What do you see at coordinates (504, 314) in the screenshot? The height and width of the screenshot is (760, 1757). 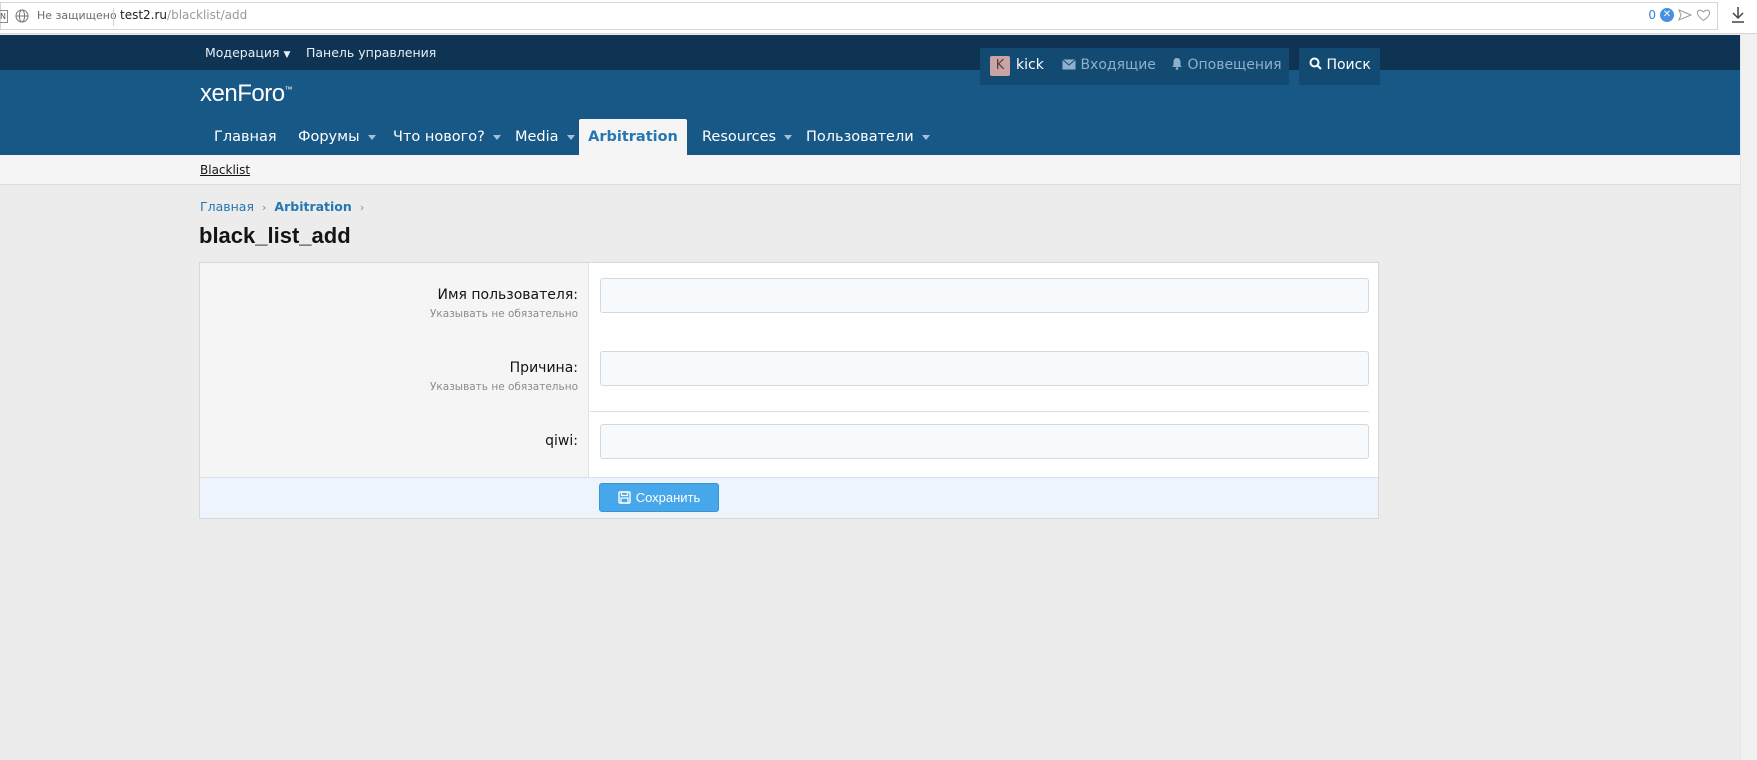 I see `username-hint: Указывать не обязательно` at bounding box center [504, 314].